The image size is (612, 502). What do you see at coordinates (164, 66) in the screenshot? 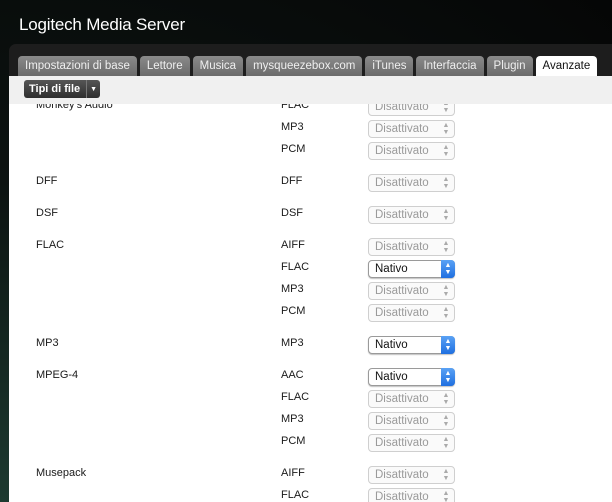
I see `tab-lettore: Lettore` at bounding box center [164, 66].